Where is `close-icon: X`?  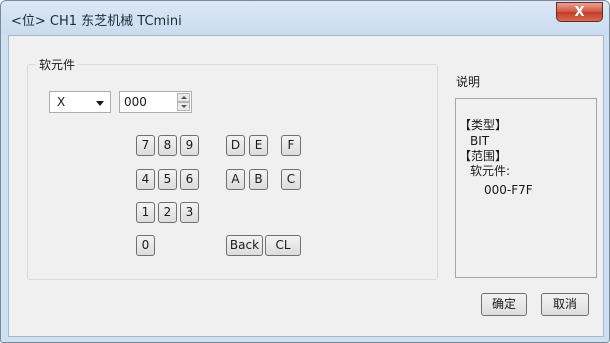
close-icon: X is located at coordinates (579, 12).